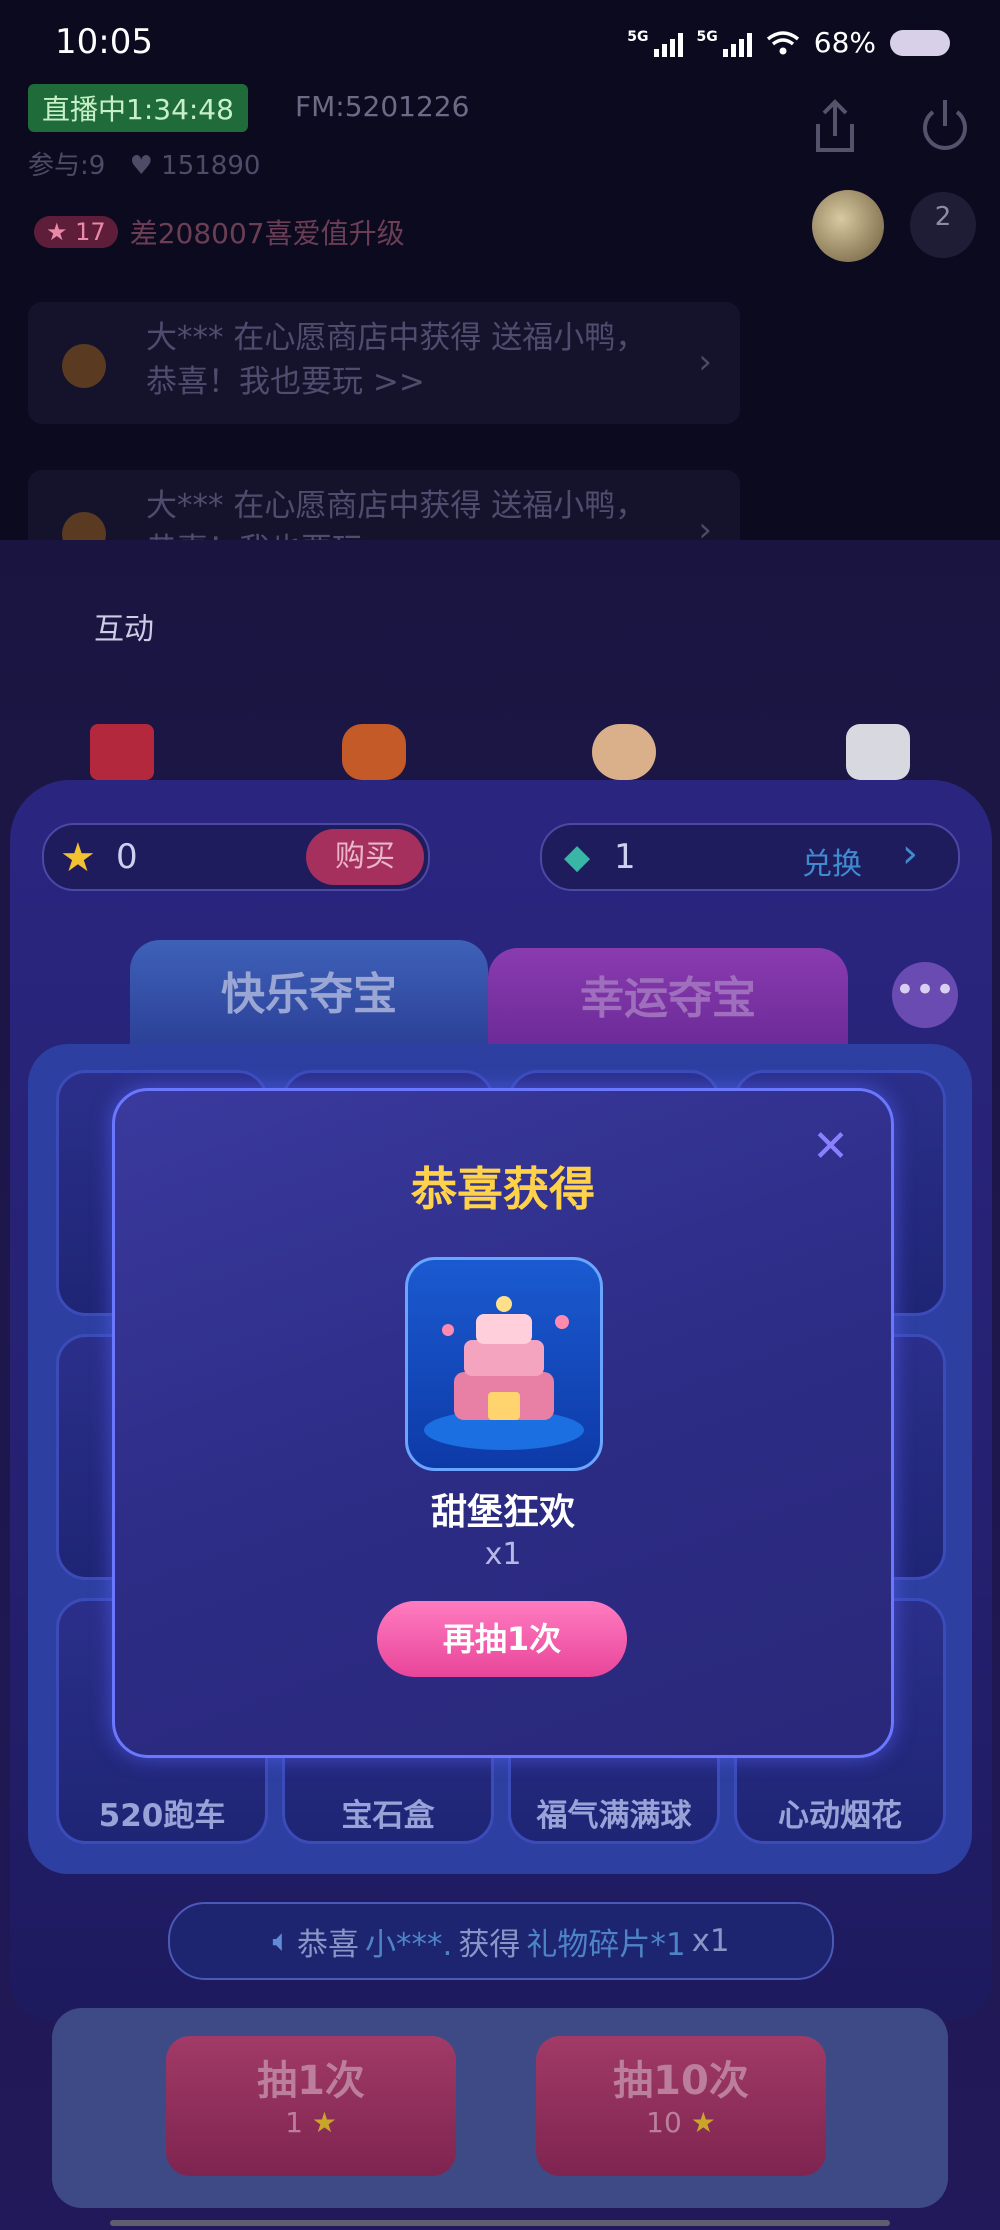  What do you see at coordinates (141, 166) in the screenshot?
I see `heart-icon: ♥` at bounding box center [141, 166].